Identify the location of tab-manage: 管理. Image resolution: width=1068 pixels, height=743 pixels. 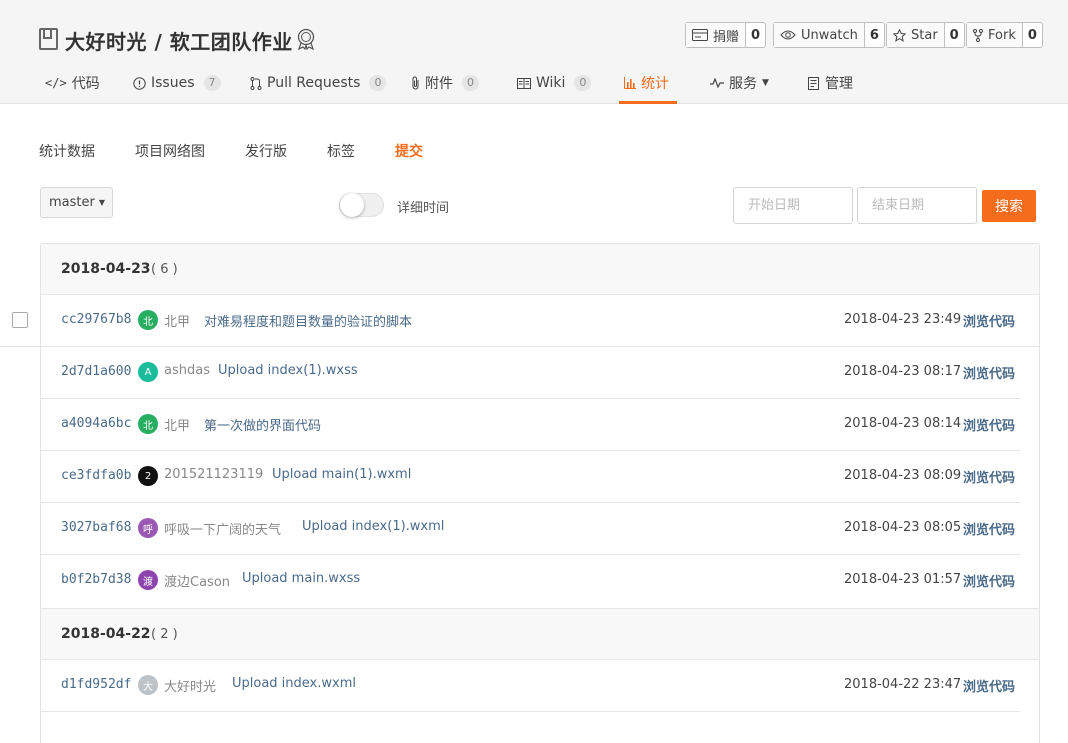
(830, 83).